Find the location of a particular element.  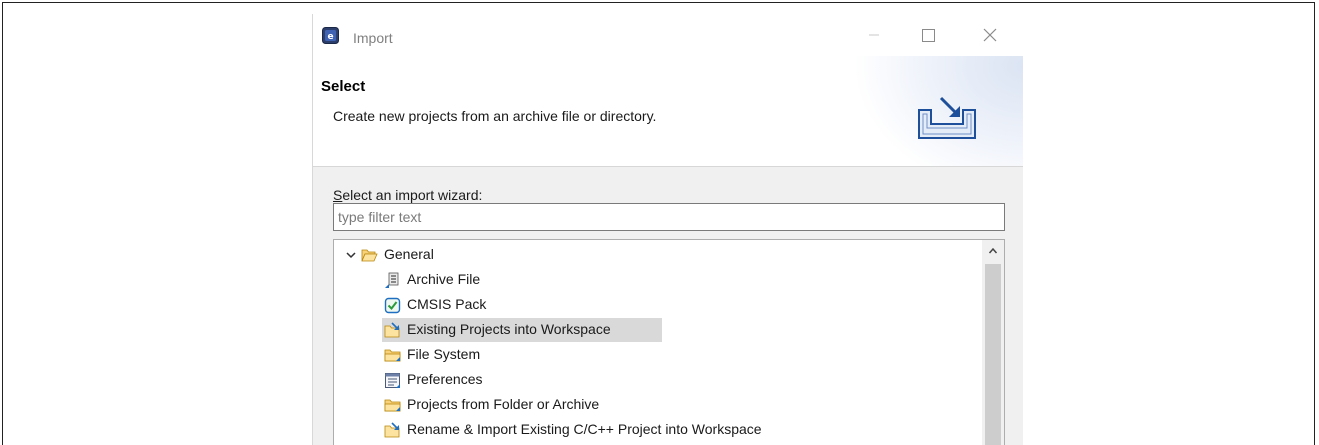

page-title: Select is located at coordinates (343, 86).